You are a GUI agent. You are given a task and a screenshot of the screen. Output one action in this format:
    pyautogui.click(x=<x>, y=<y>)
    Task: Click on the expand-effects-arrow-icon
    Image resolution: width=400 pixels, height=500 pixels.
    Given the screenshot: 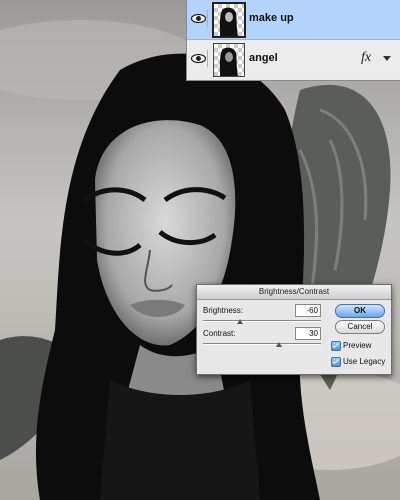 What is the action you would take?
    pyautogui.click(x=387, y=58)
    